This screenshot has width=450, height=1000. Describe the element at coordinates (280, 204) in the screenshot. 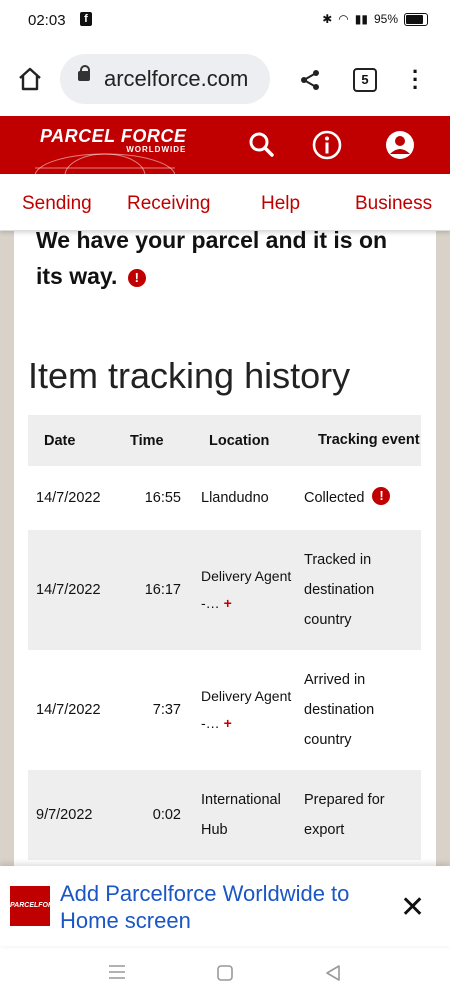

I see `nav-help: Help` at that location.